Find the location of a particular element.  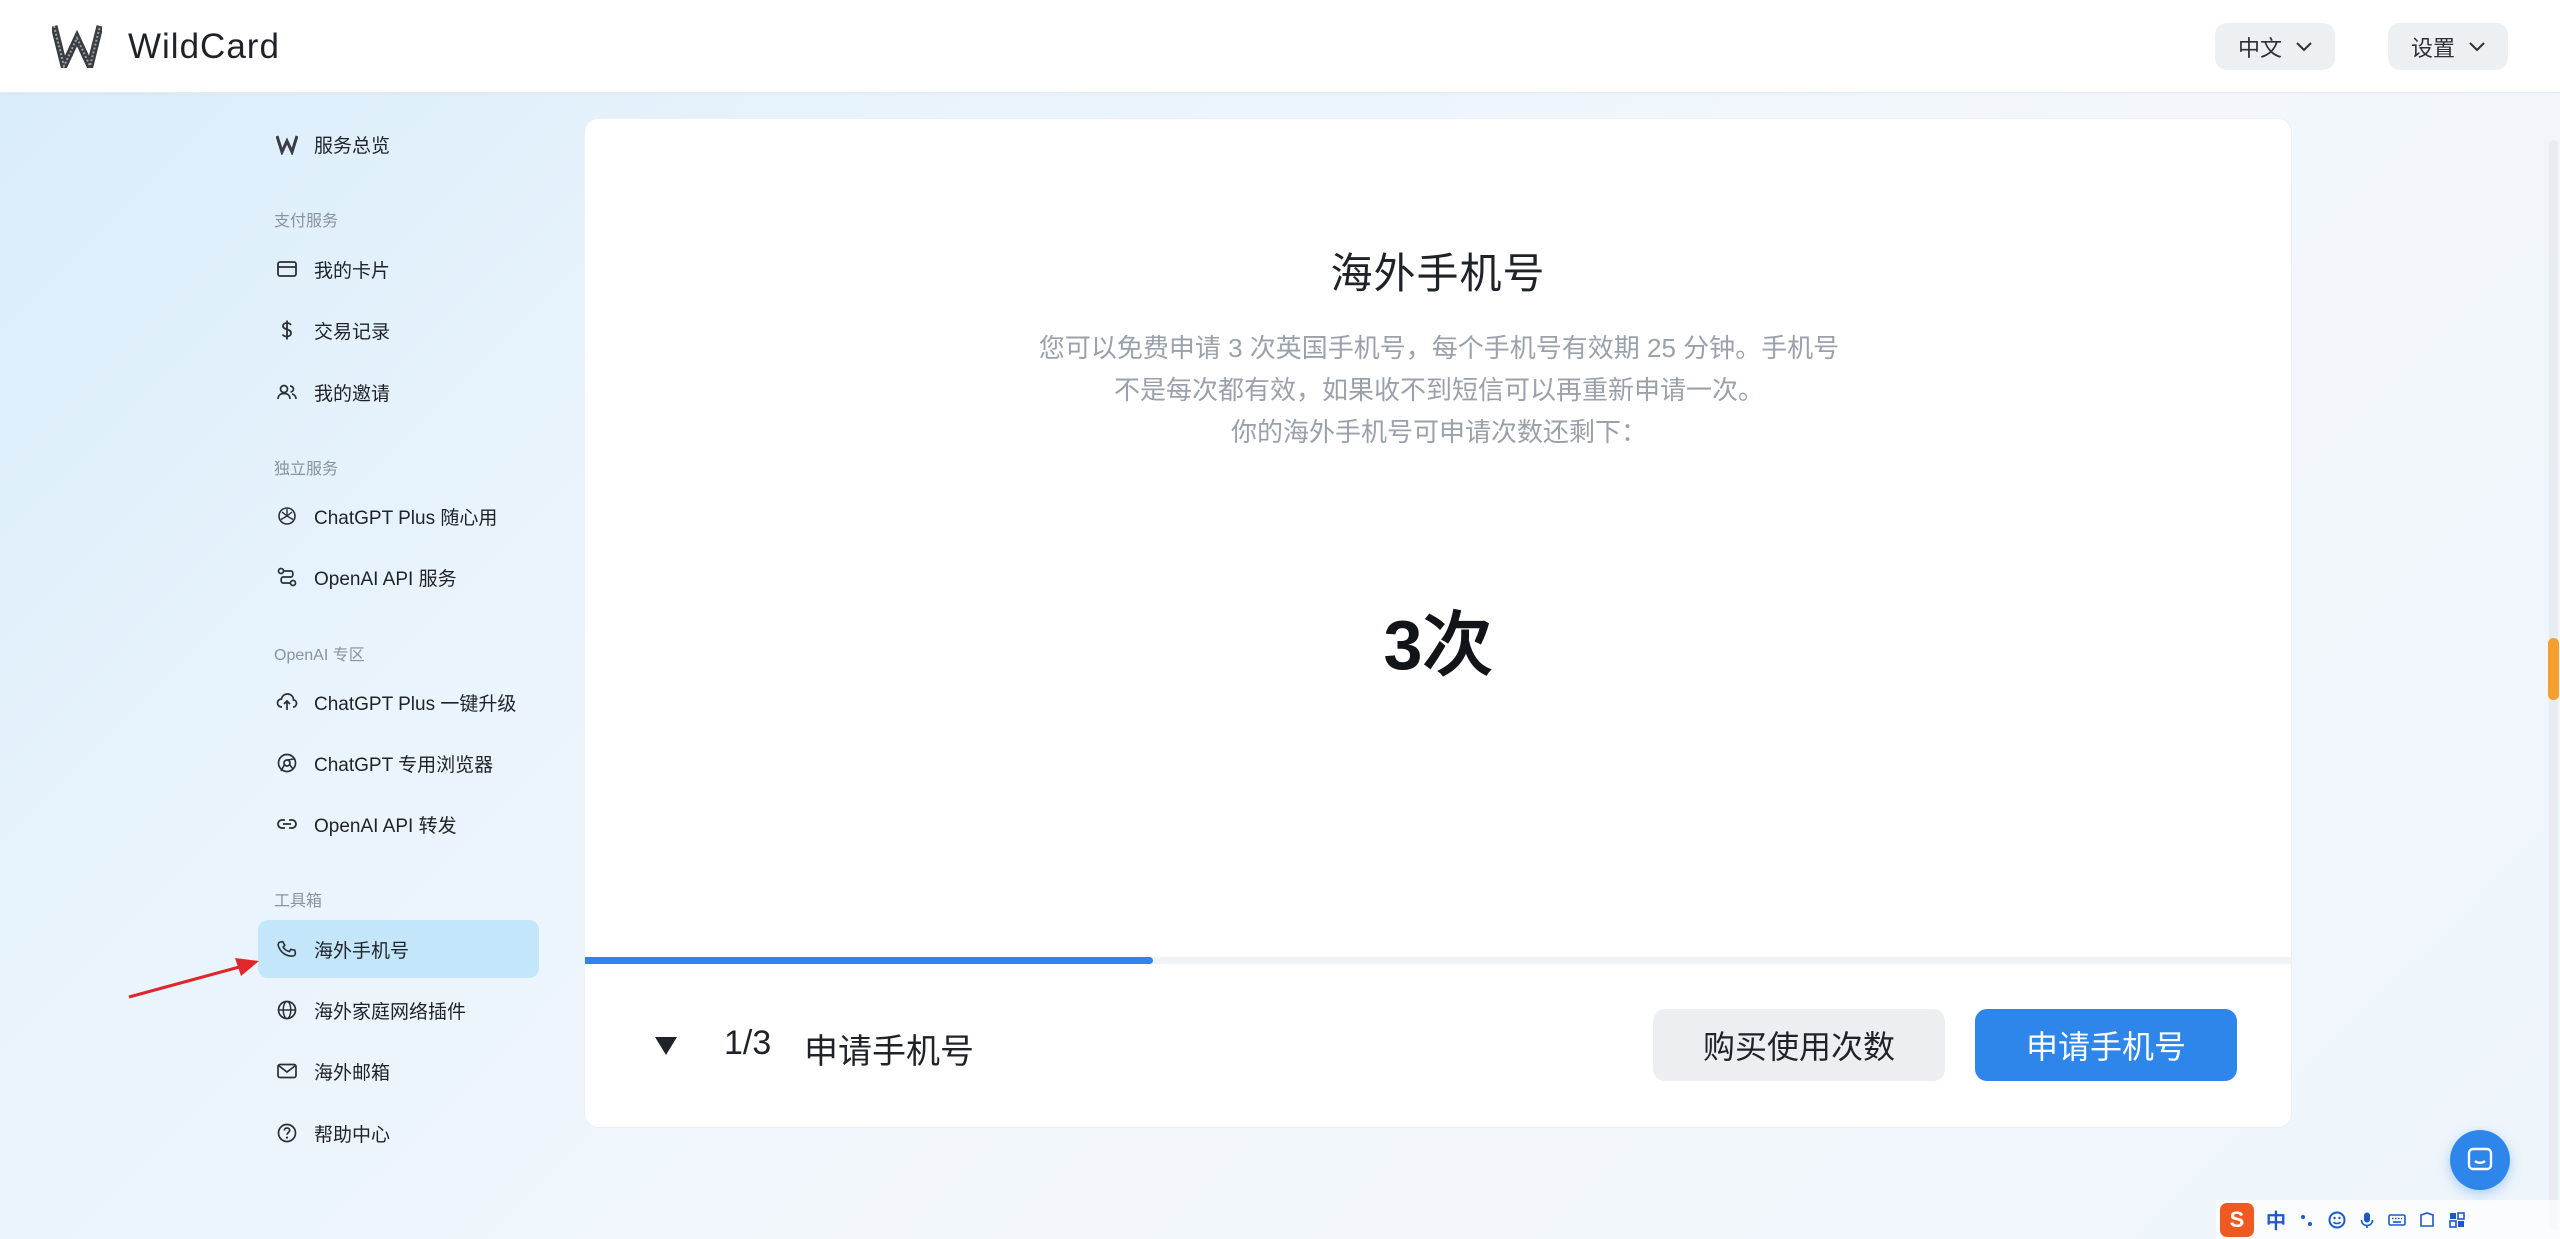

description-line: 不是每次都有效，如果收不到短信可以再重新申请一次。 is located at coordinates (1438, 390).